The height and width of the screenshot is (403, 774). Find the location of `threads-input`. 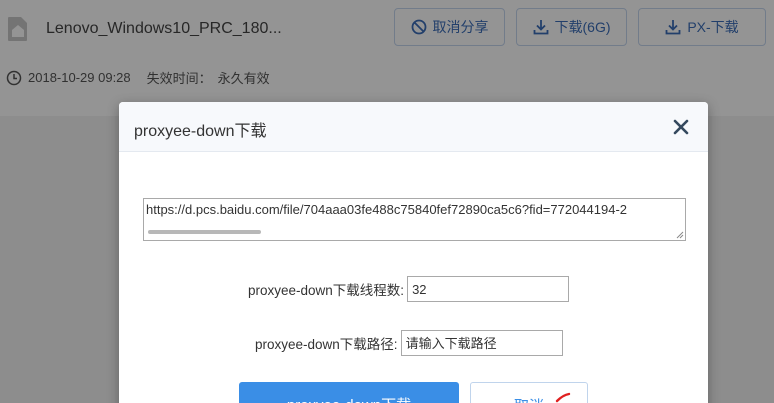

threads-input is located at coordinates (488, 289).